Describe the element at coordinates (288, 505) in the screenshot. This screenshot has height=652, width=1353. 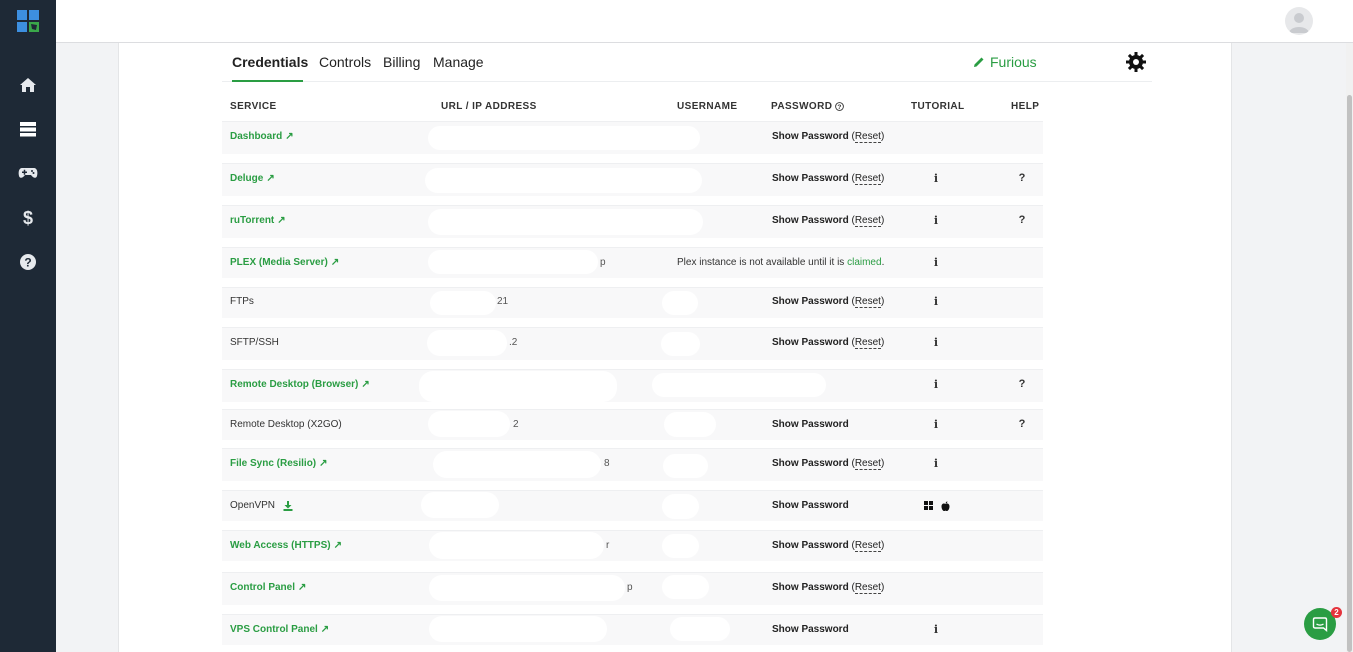
I see `download-icon` at that location.